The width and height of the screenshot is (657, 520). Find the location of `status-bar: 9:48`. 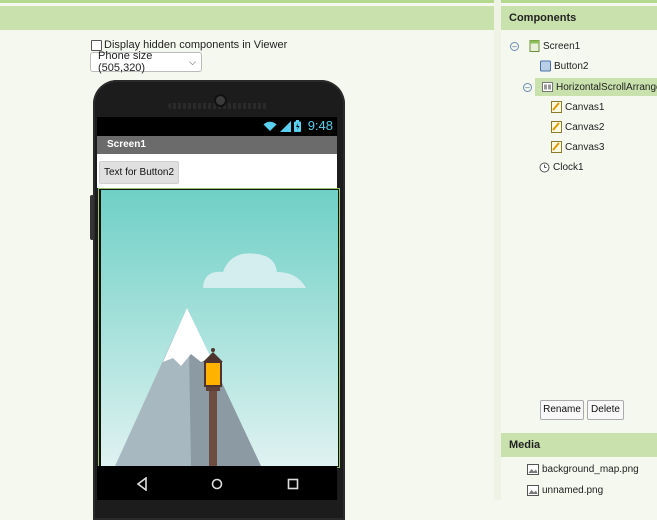

status-bar: 9:48 is located at coordinates (217, 126).